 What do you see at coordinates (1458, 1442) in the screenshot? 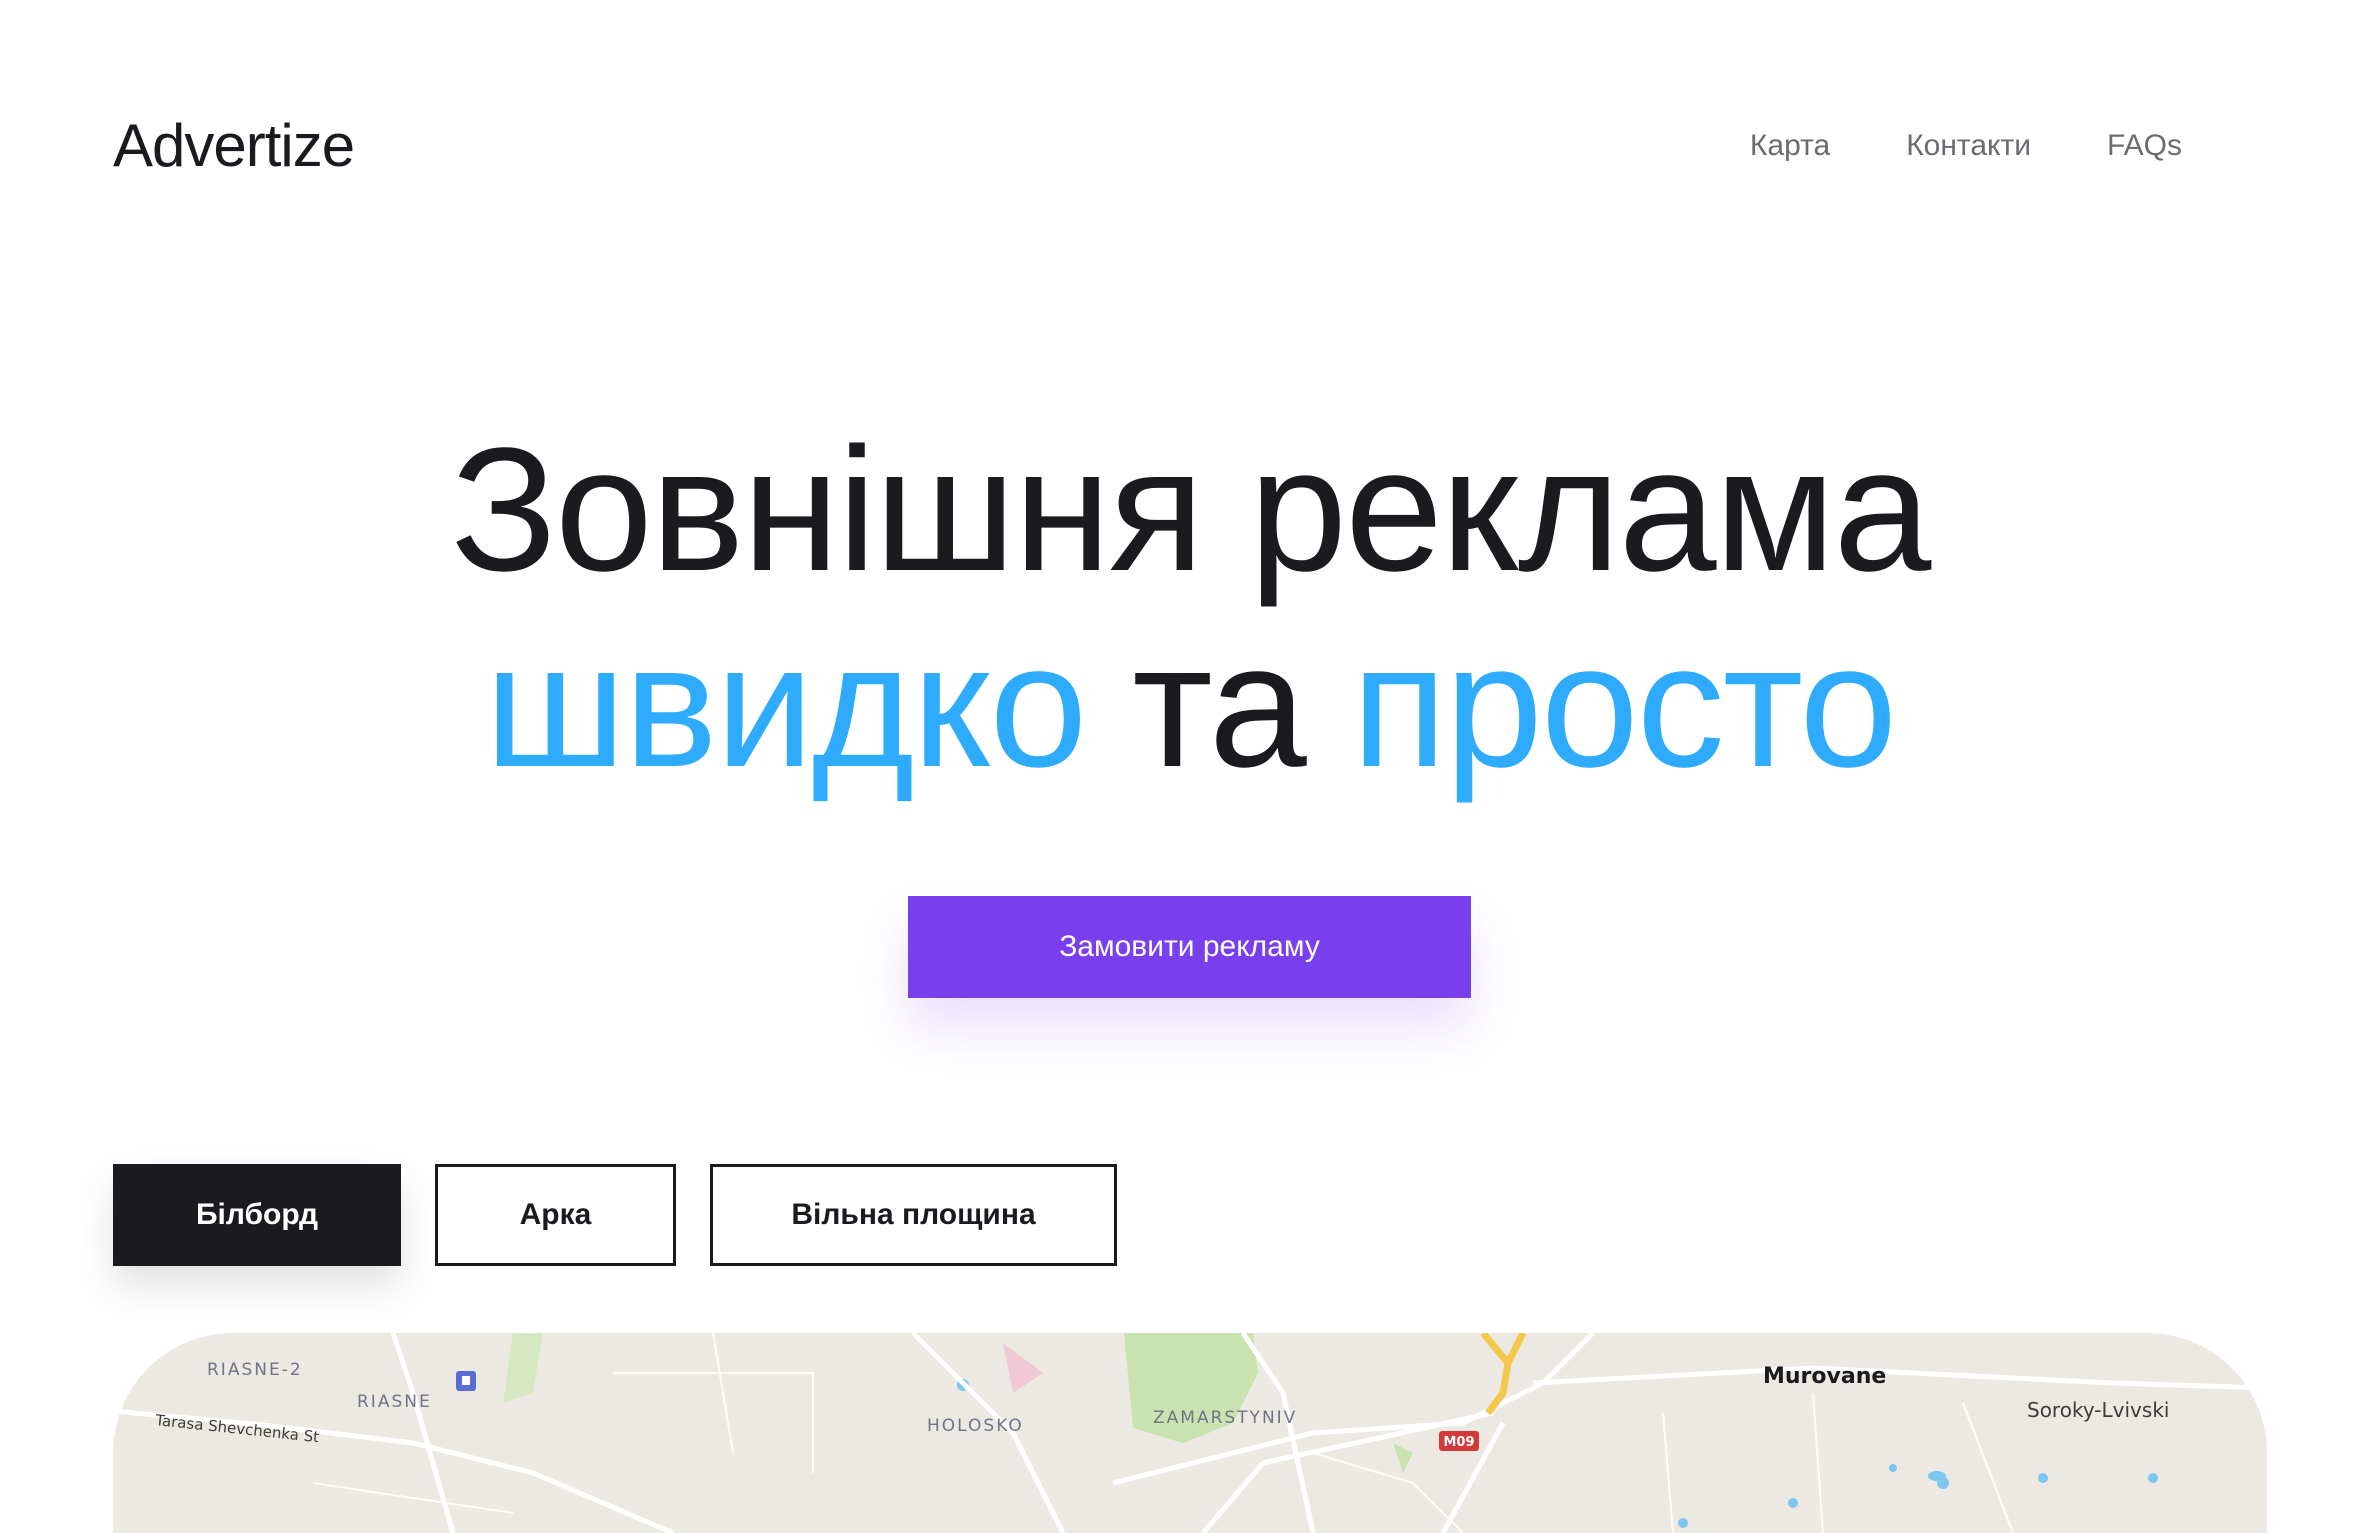
I see `road-label-m09: M09` at bounding box center [1458, 1442].